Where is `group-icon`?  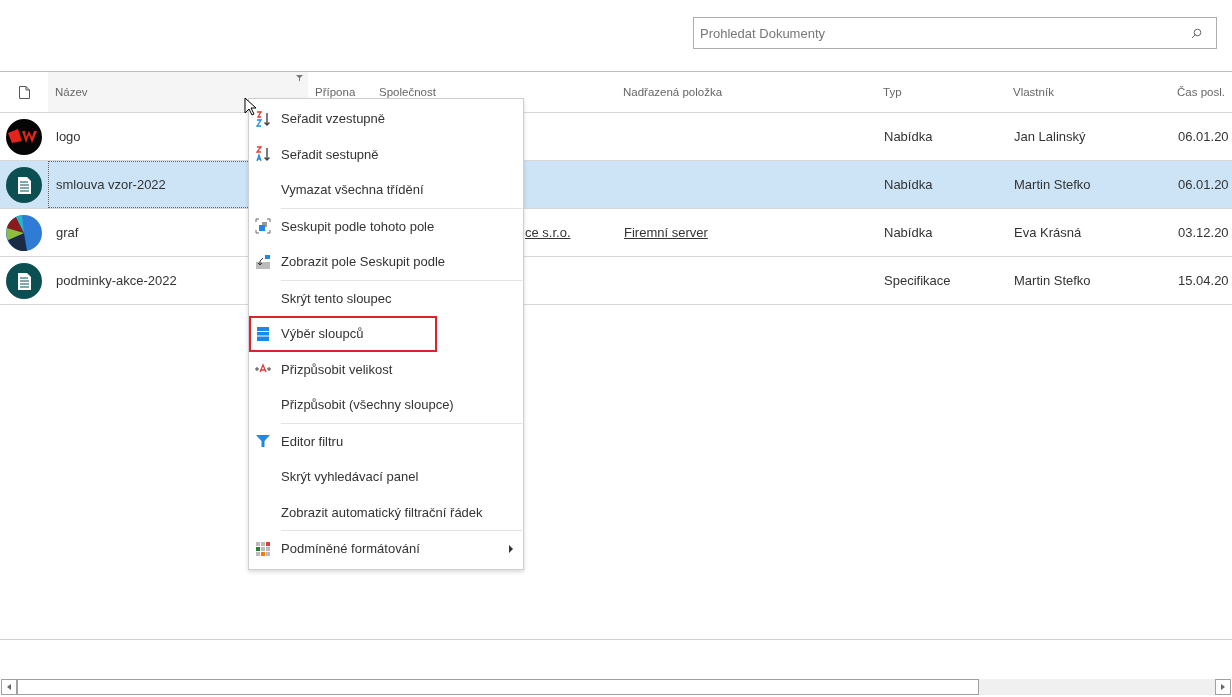 group-icon is located at coordinates (263, 226).